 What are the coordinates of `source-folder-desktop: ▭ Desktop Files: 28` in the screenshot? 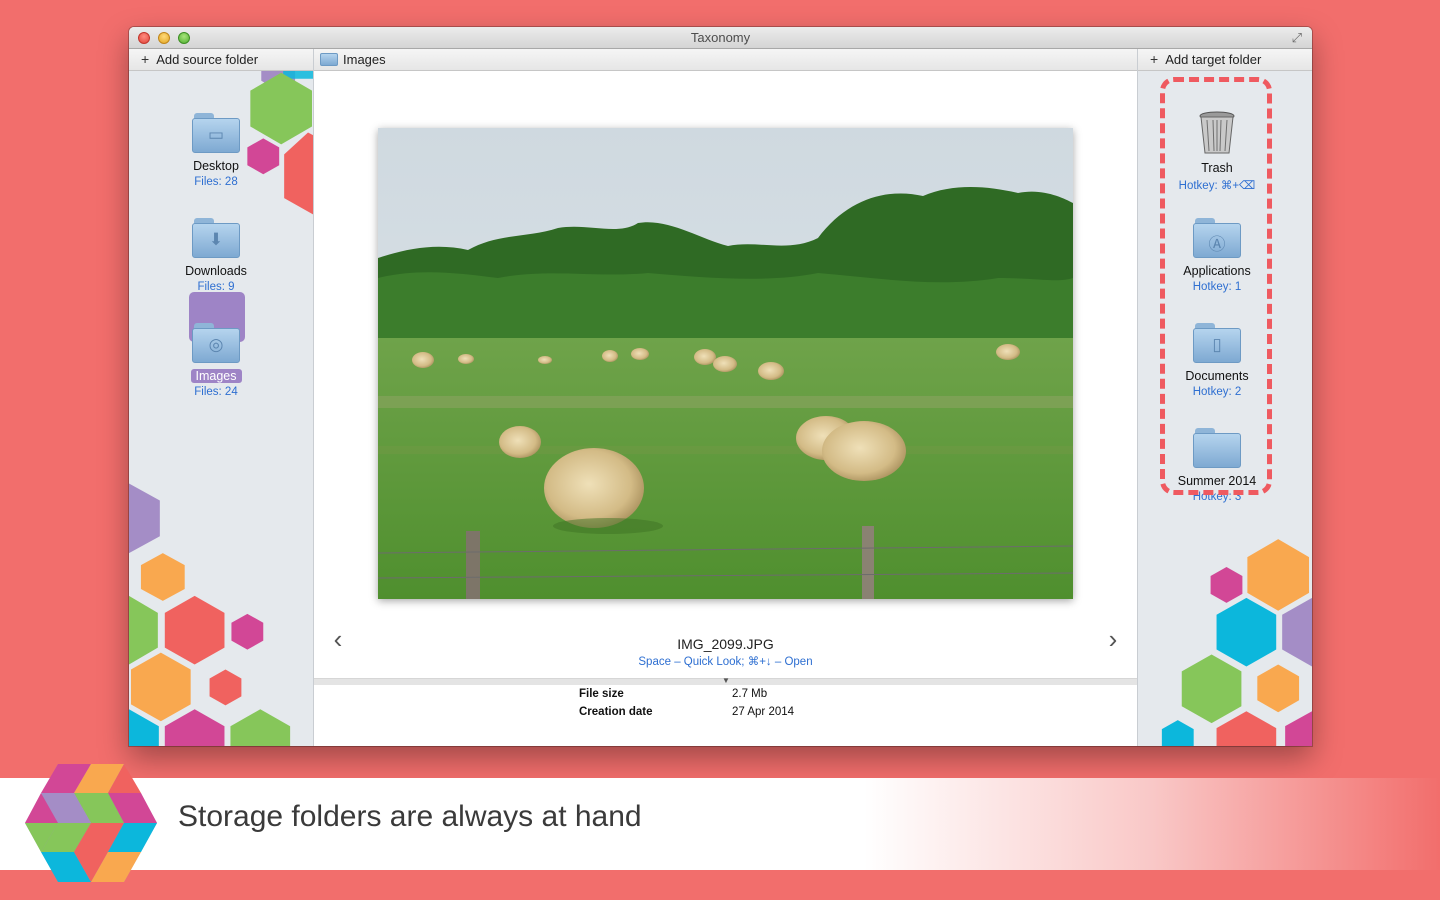 It's located at (216, 150).